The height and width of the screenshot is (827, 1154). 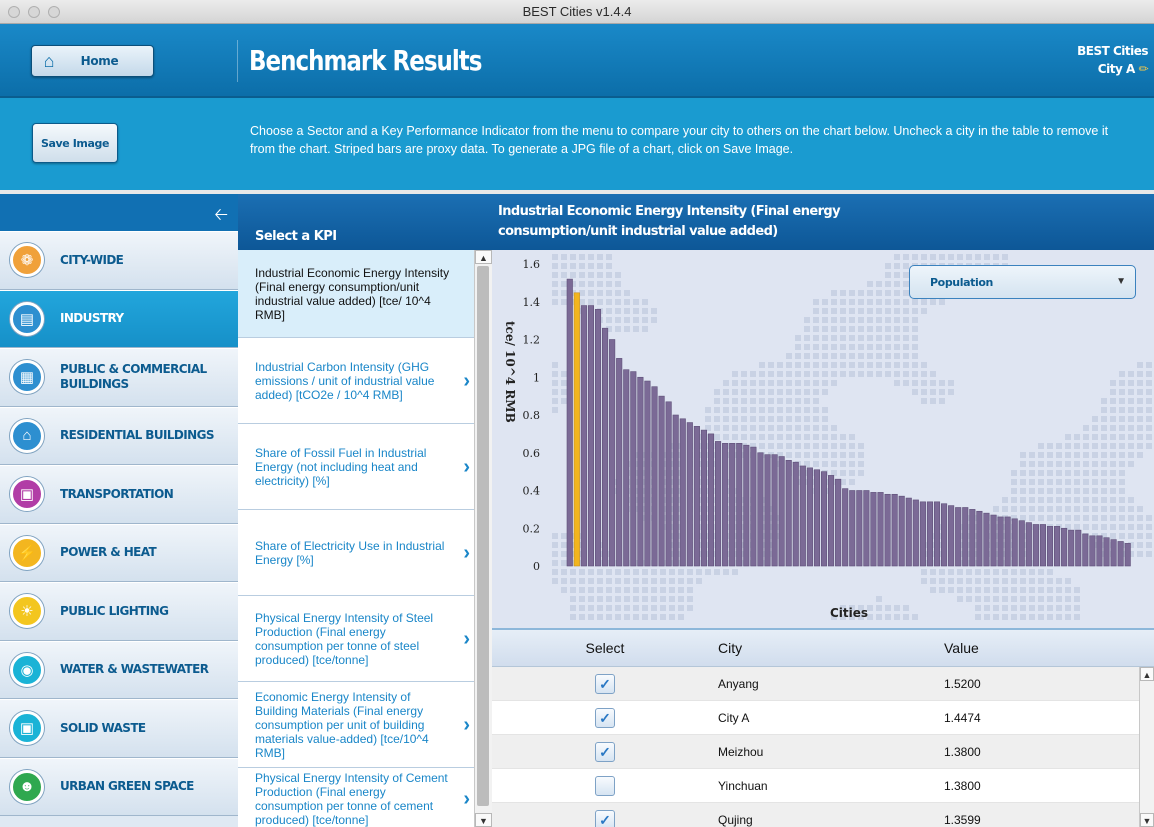 I want to click on sidebar-item-solid-waste: ▣ SOLID WASTE, so click(x=119, y=728).